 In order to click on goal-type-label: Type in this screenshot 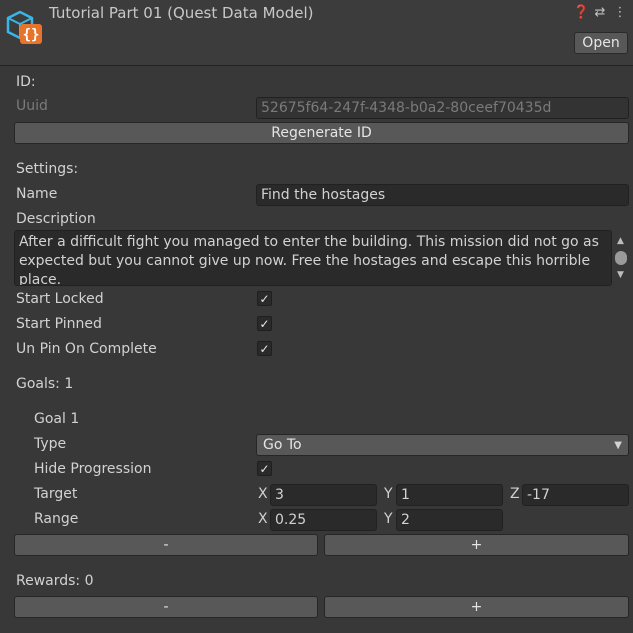, I will do `click(50, 444)`.